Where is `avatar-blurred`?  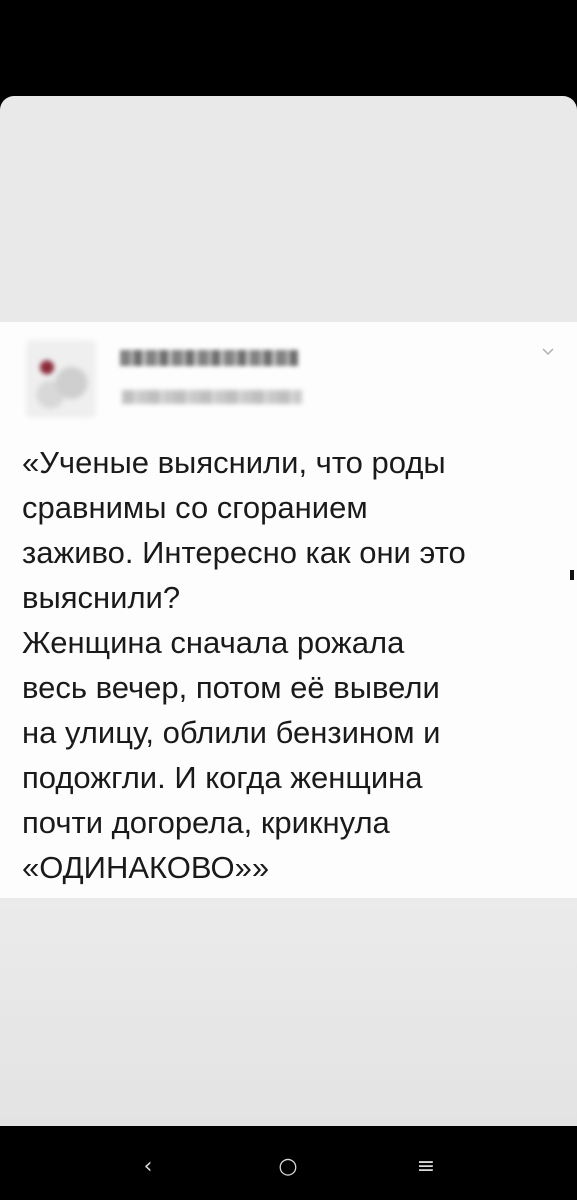 avatar-blurred is located at coordinates (61, 379).